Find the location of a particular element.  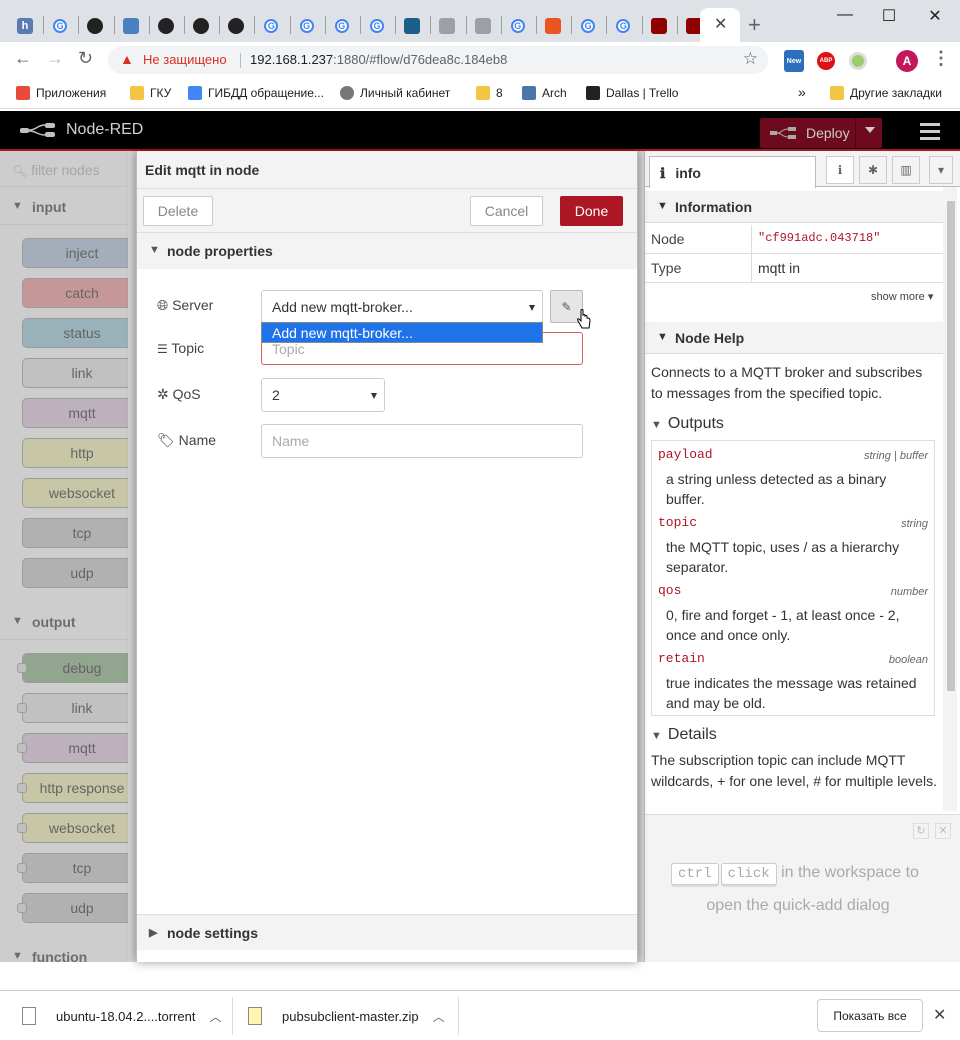

back-icon: ← is located at coordinates (23, 58).